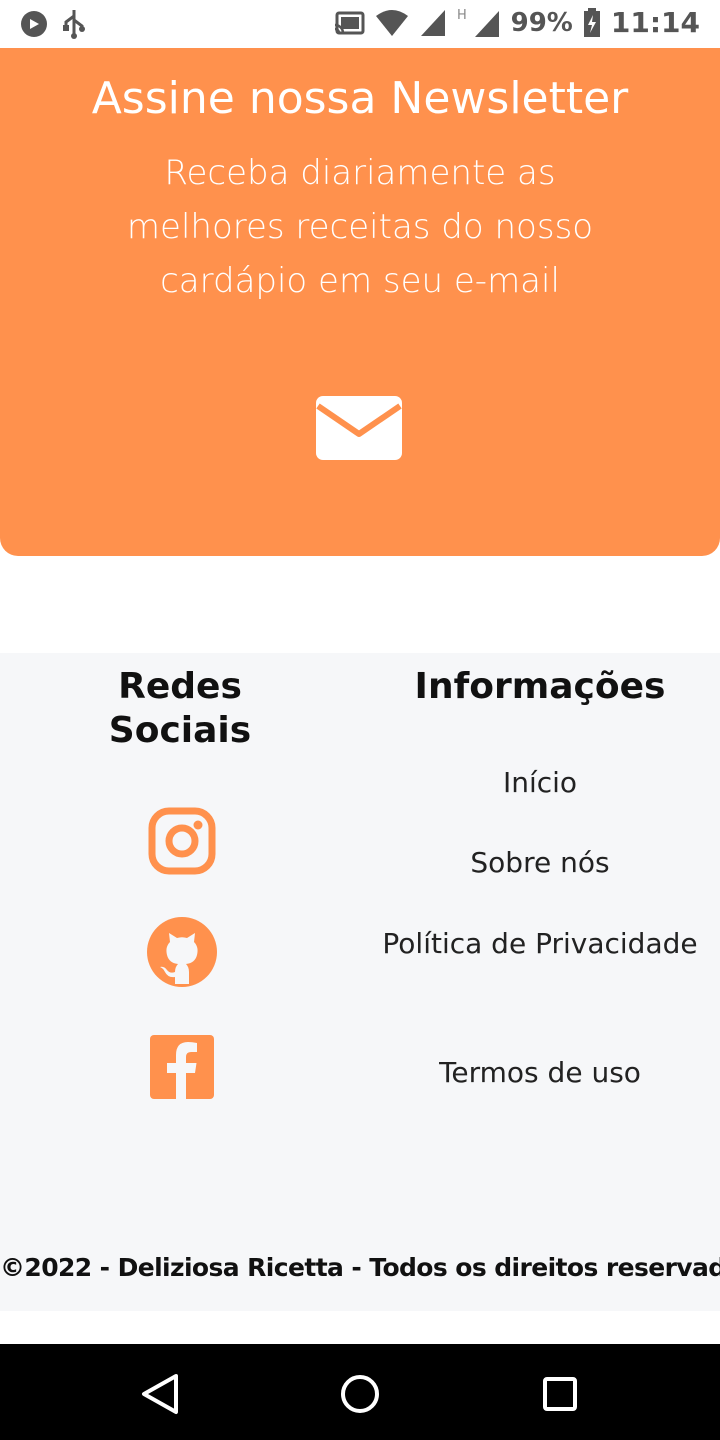 Image resolution: width=720 pixels, height=1440 pixels. Describe the element at coordinates (540, 863) in the screenshot. I see `info-link-sobre-nos: Sobre nós` at that location.